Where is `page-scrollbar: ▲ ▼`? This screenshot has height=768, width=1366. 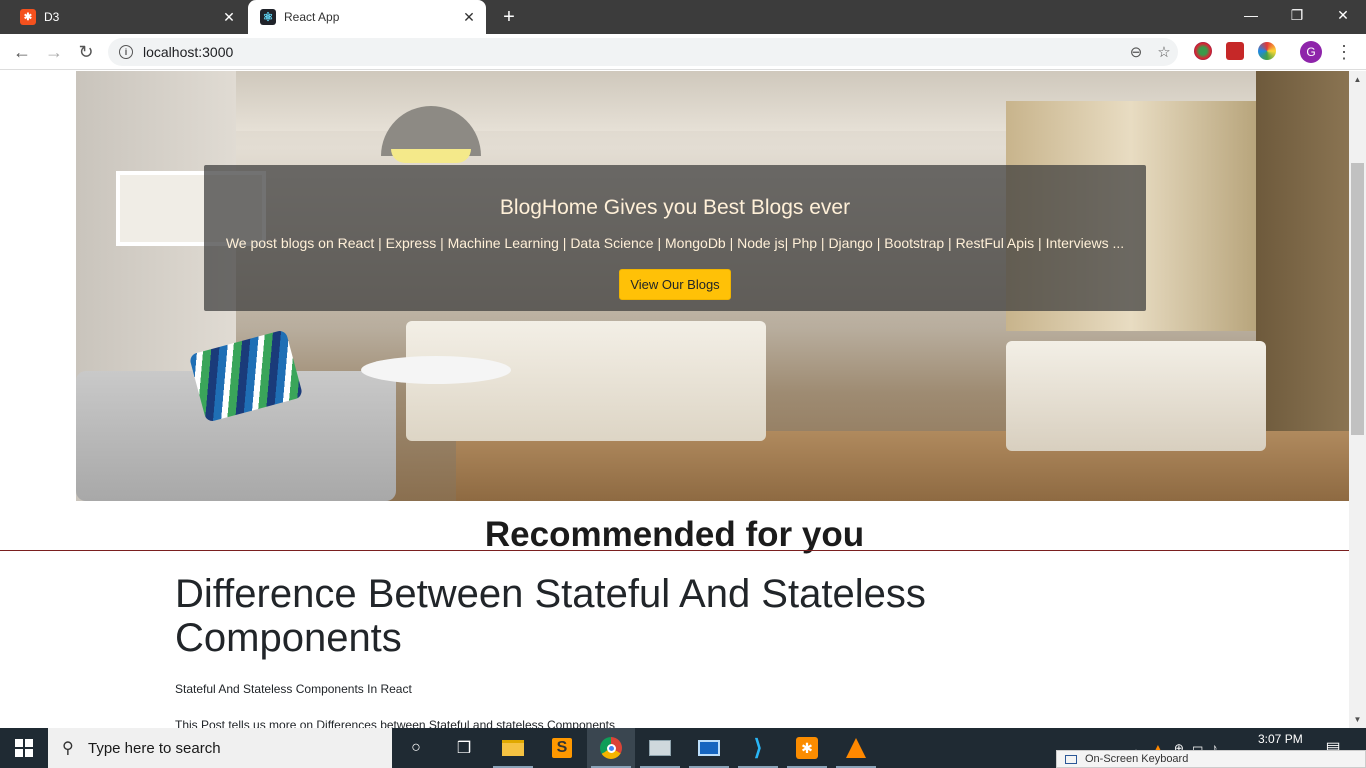 page-scrollbar: ▲ ▼ is located at coordinates (1357, 399).